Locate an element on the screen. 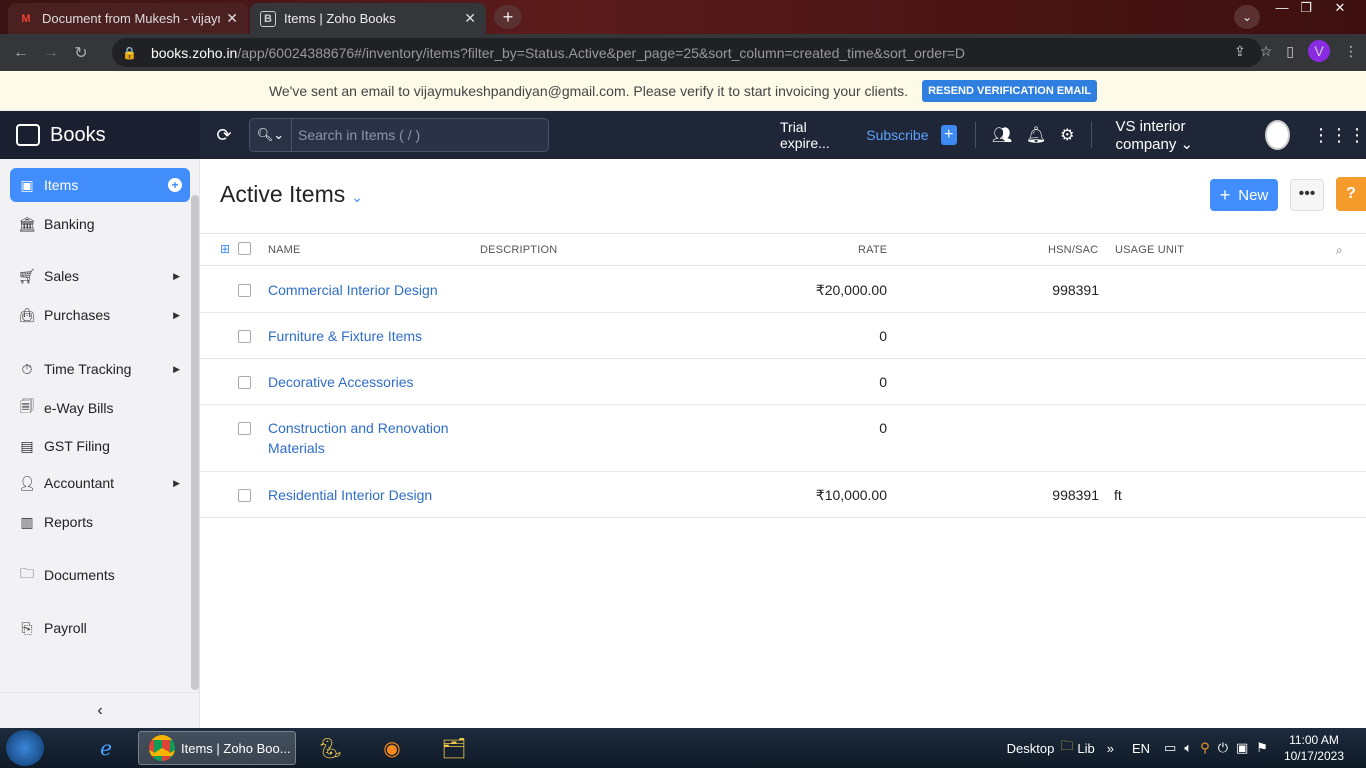 Image resolution: width=1366 pixels, height=768 pixels. gmail-icon: M is located at coordinates (26, 18).